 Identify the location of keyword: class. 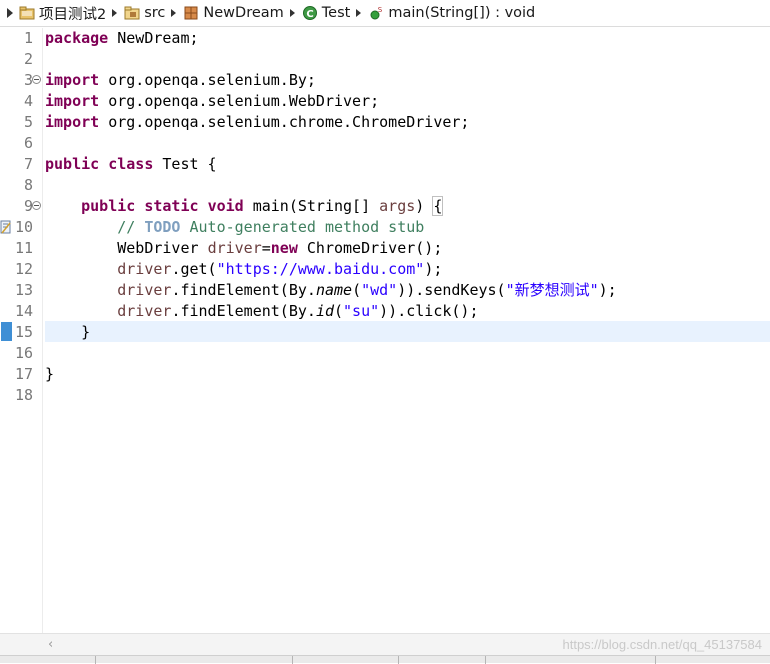
(131, 164).